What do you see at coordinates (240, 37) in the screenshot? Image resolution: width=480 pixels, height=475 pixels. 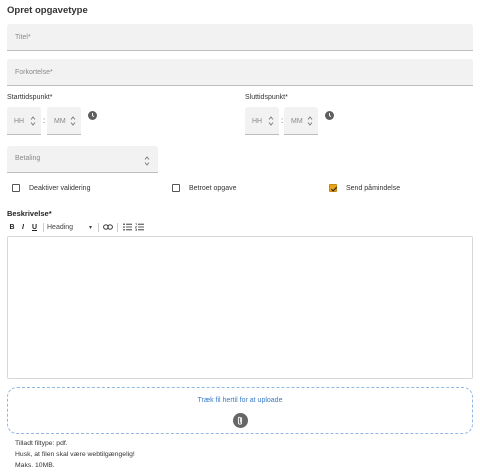 I see `title-field: Titel*` at bounding box center [240, 37].